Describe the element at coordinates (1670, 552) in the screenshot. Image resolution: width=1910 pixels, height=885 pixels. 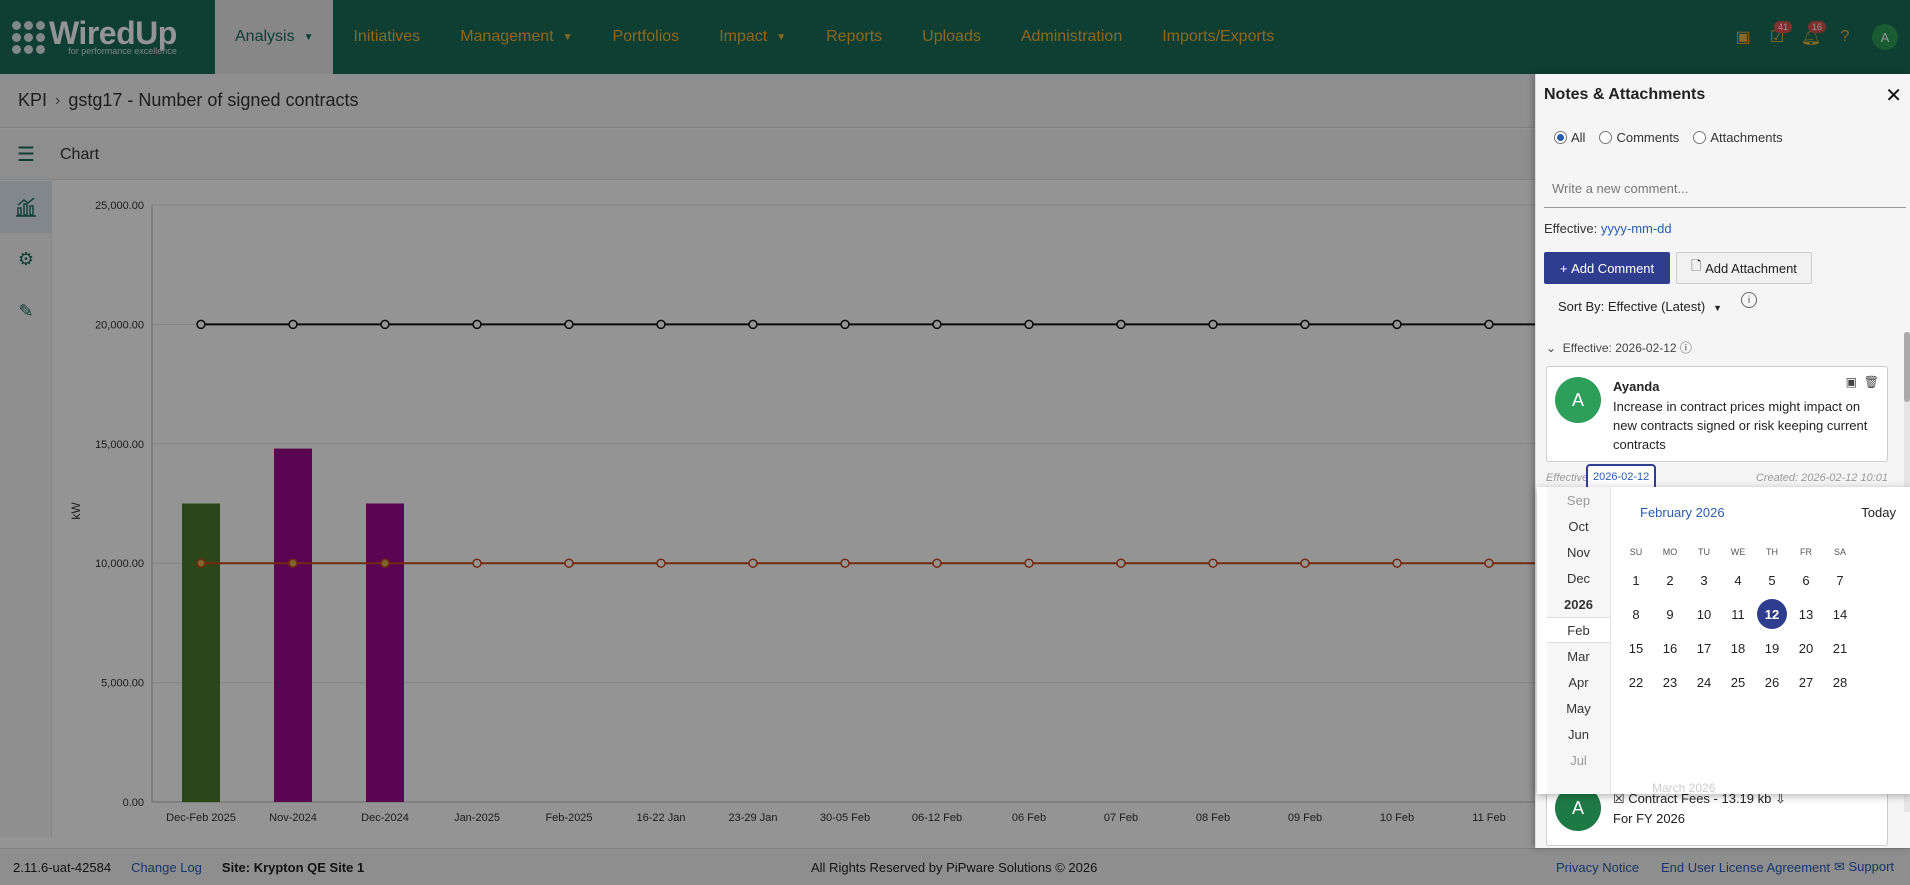
I see `weekday-label: MO` at that location.